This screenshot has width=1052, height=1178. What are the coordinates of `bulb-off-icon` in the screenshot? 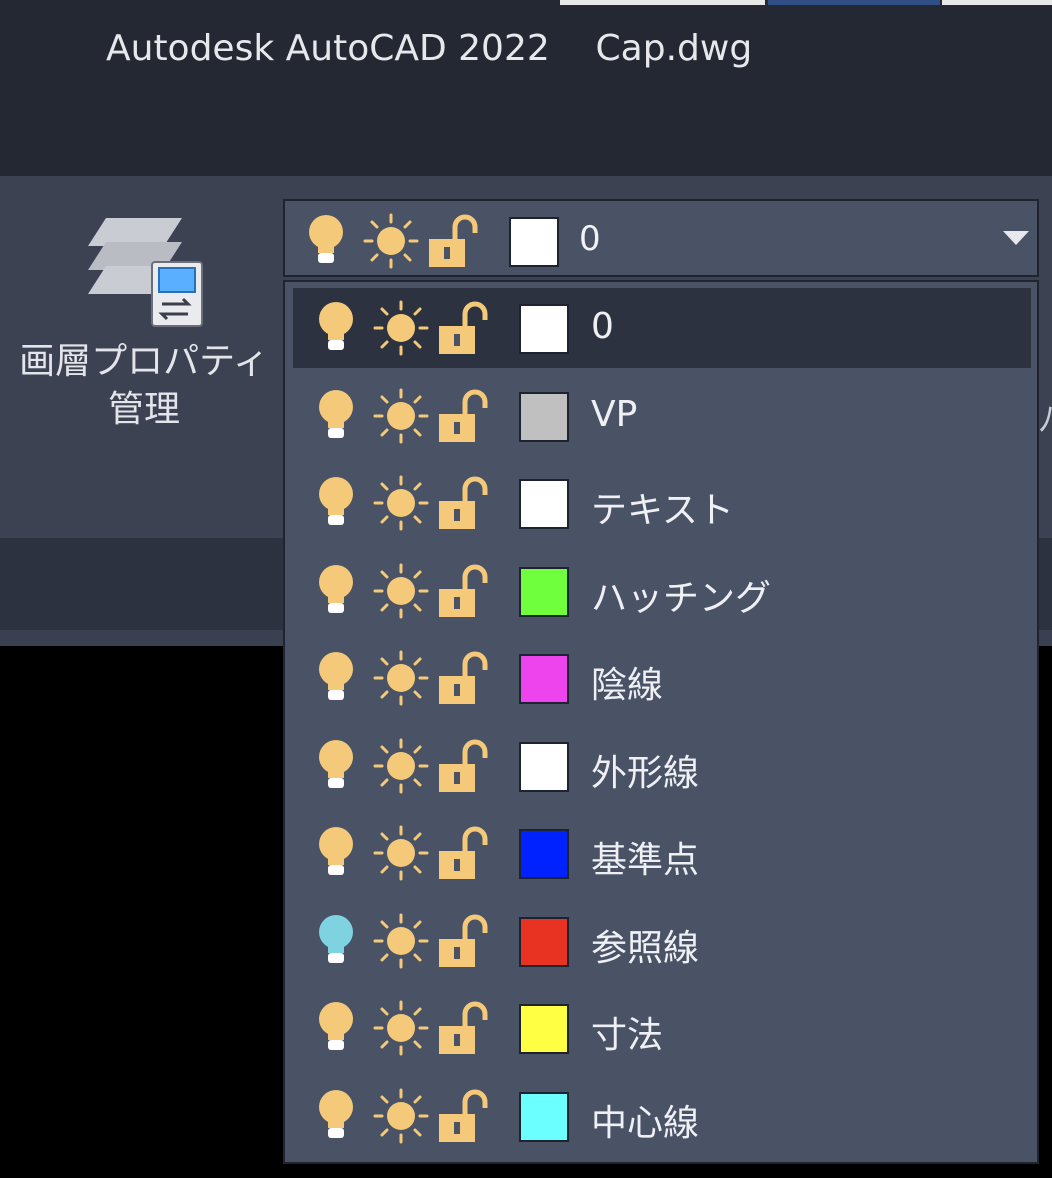 It's located at (336, 941).